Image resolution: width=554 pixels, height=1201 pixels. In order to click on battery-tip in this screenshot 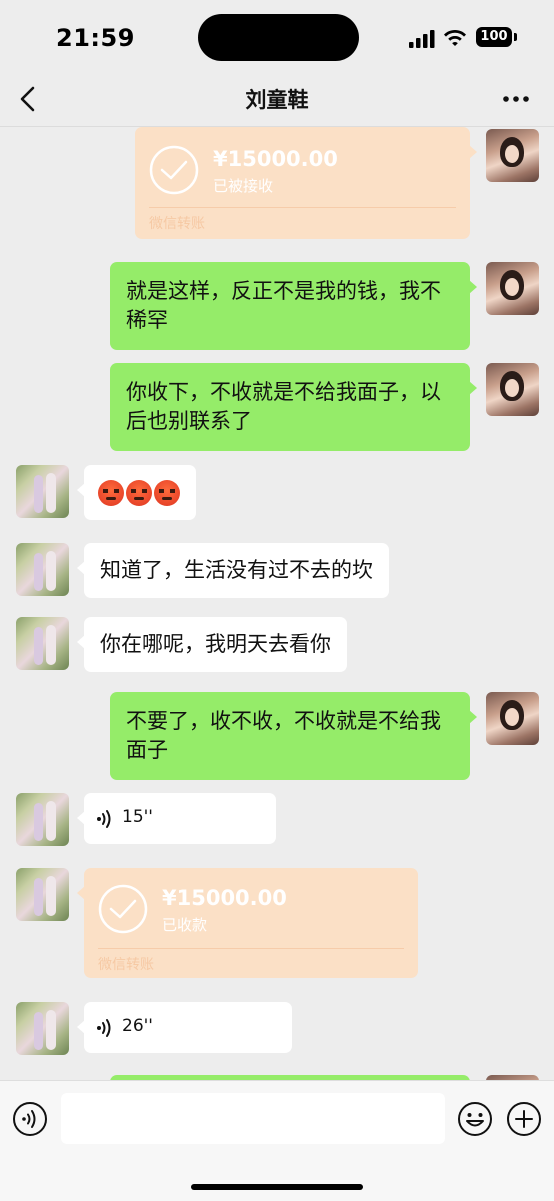, I will do `click(515, 37)`.